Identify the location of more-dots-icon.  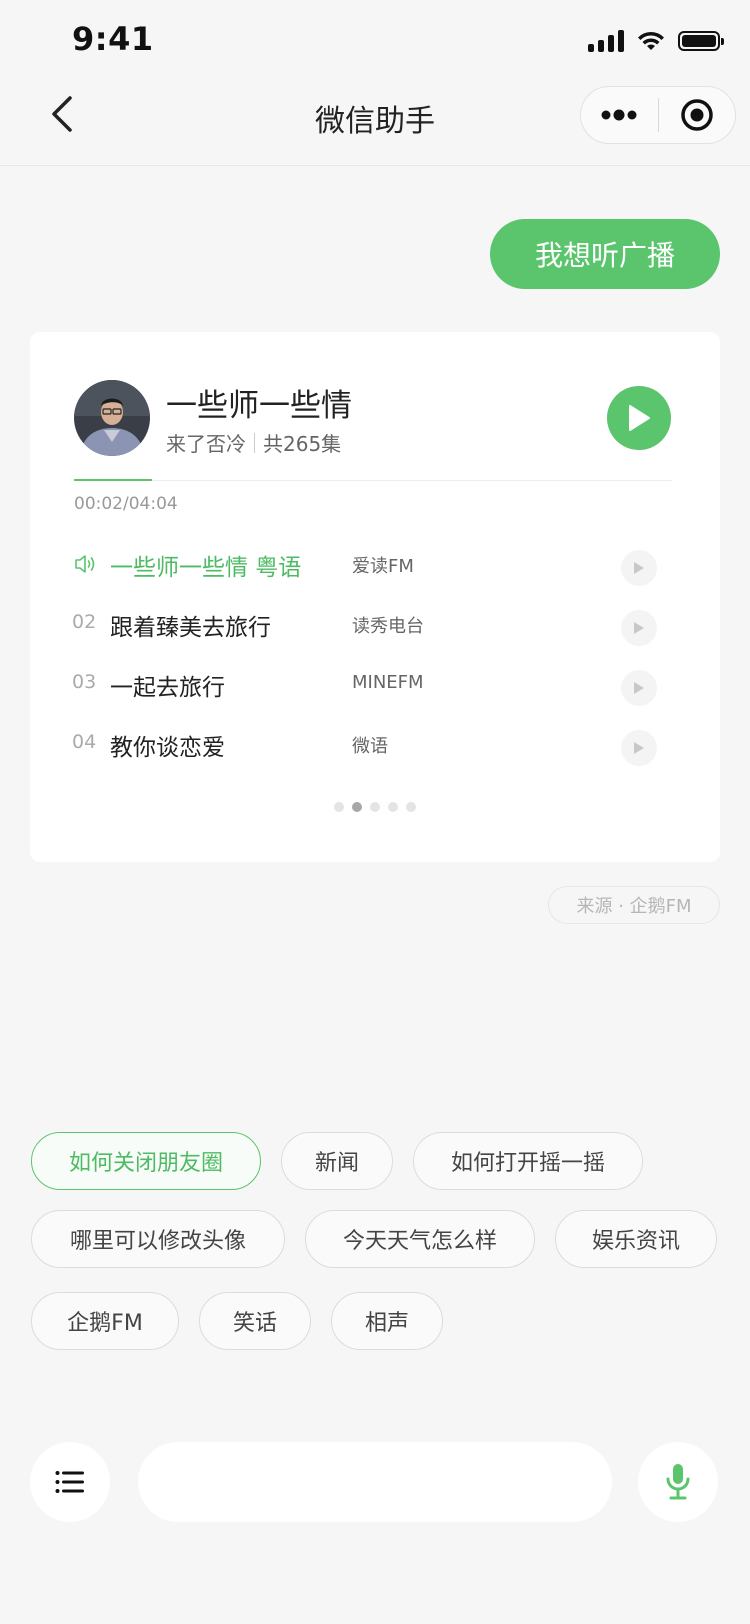
(619, 115).